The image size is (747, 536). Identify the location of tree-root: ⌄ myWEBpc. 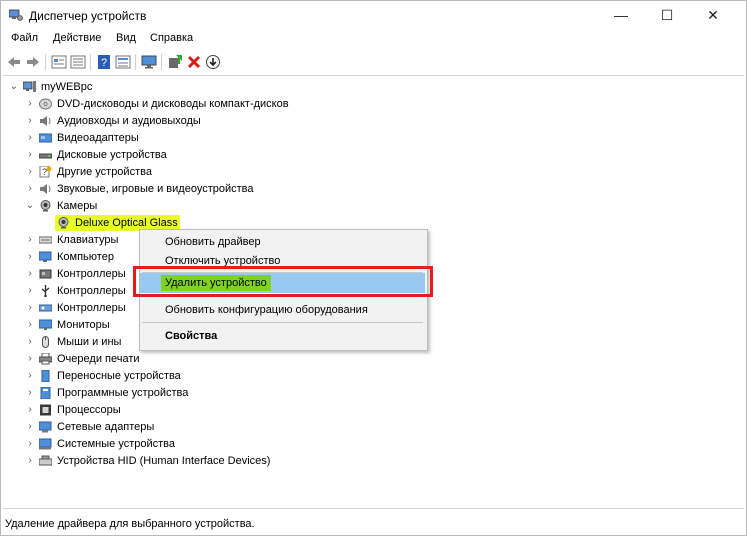
(109, 87).